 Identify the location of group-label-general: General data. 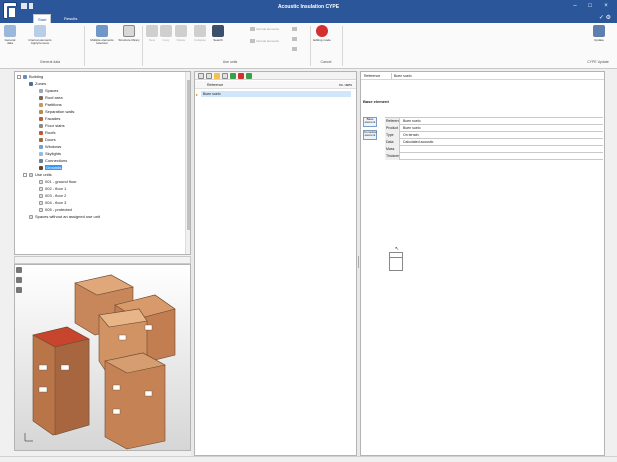
(50, 62).